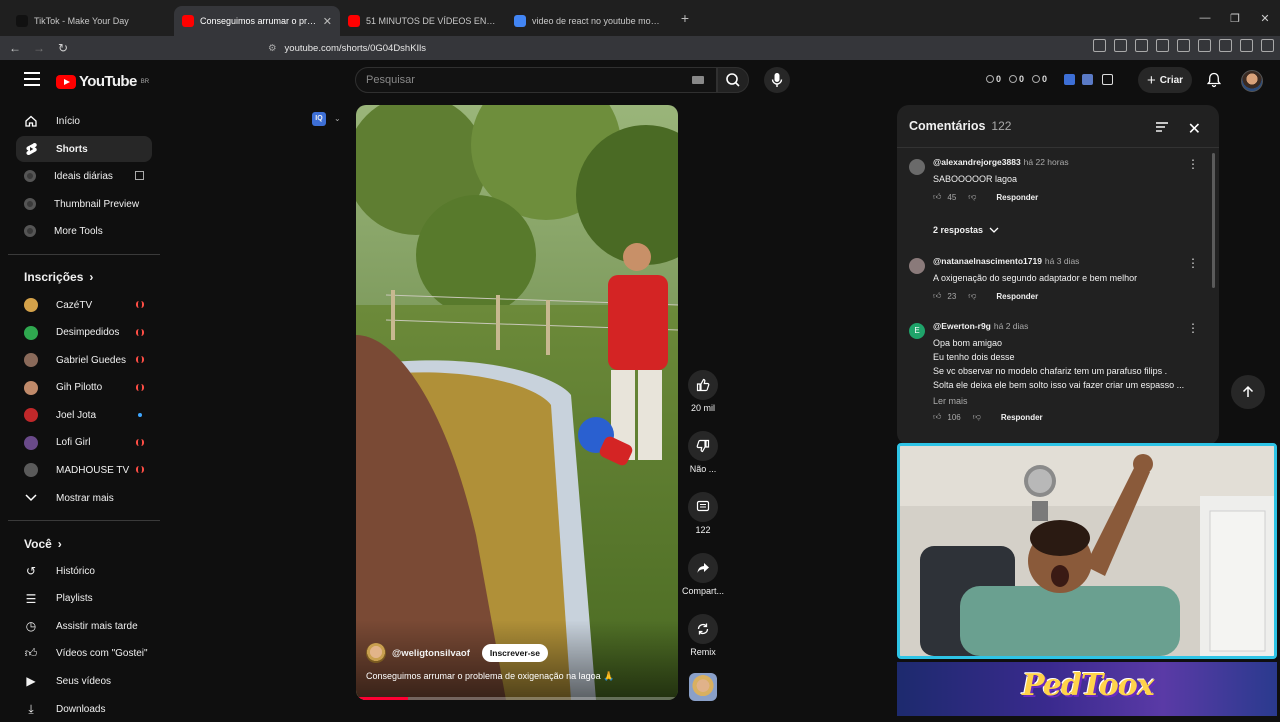 Image resolution: width=1280 pixels, height=722 pixels. I want to click on browser-tab: 51 MINUTOS DE VÍDEOS ENGRAÇADOS, so click(423, 21).